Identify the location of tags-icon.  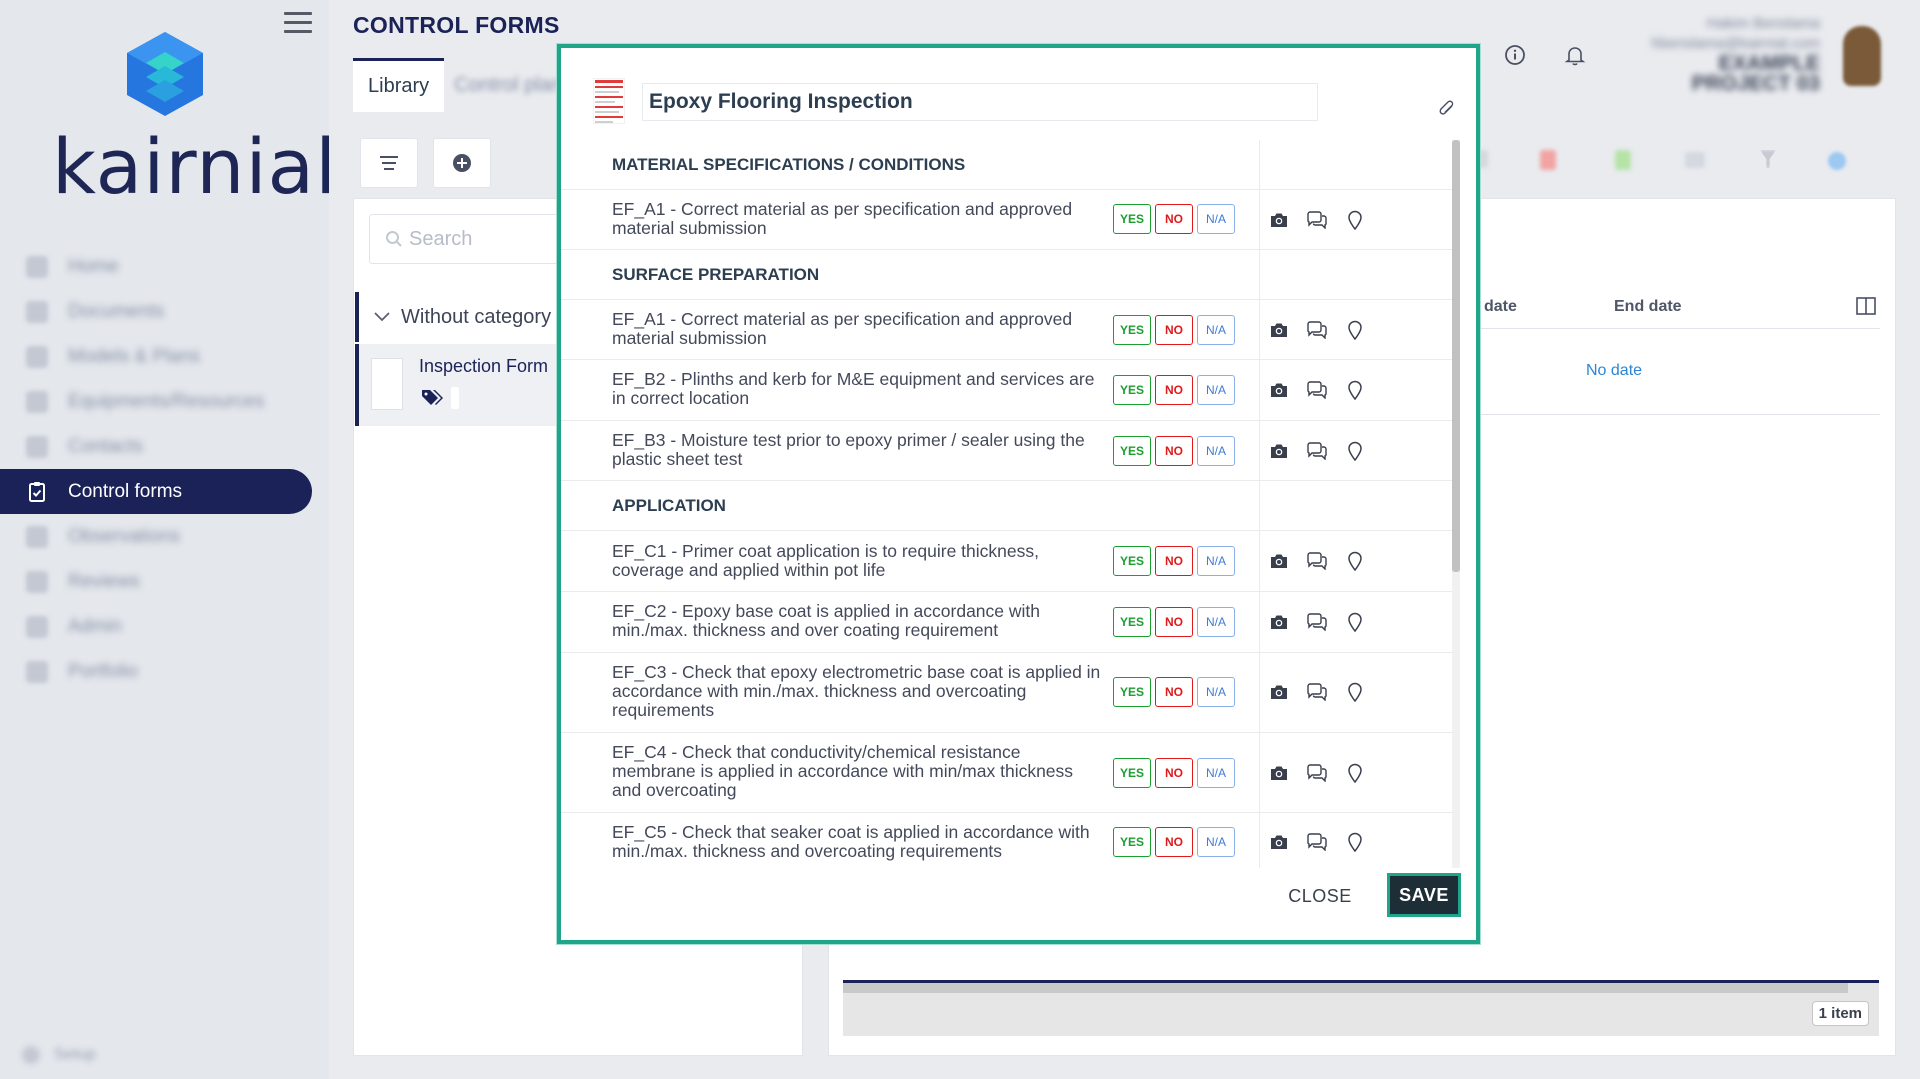
(433, 397).